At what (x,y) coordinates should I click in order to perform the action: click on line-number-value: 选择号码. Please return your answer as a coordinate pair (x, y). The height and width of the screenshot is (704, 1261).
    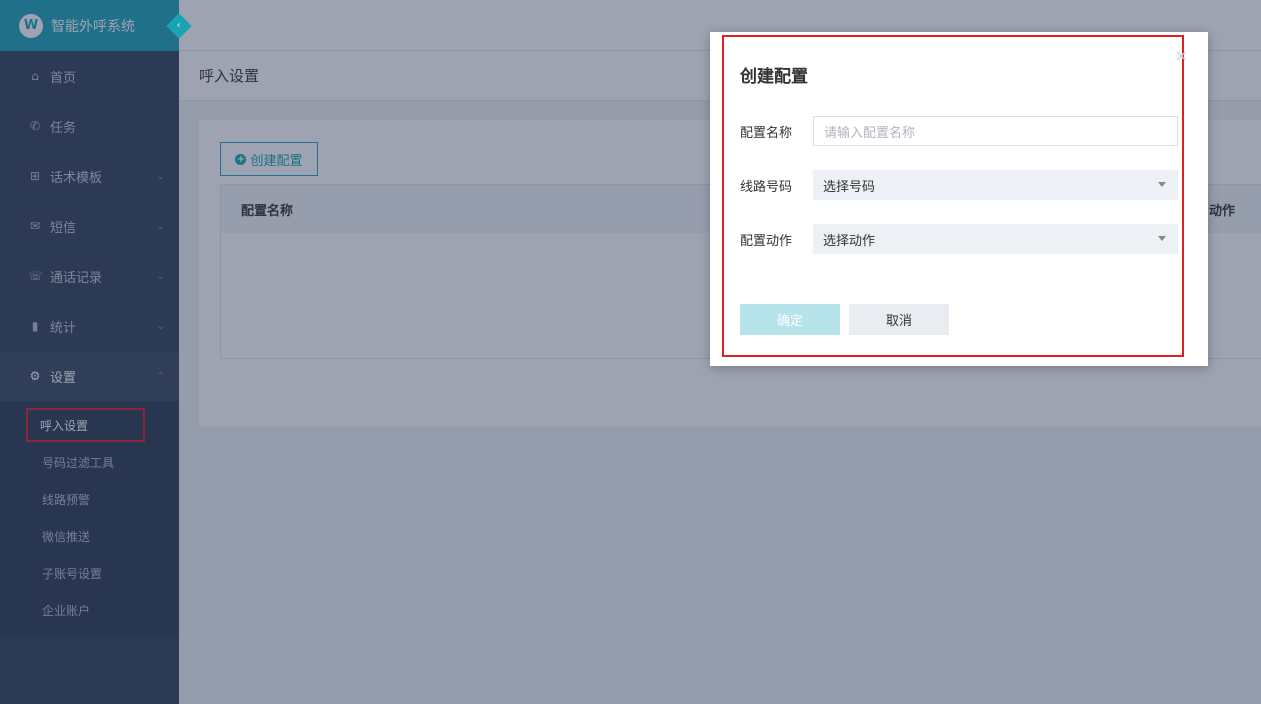
    Looking at the image, I should click on (849, 187).